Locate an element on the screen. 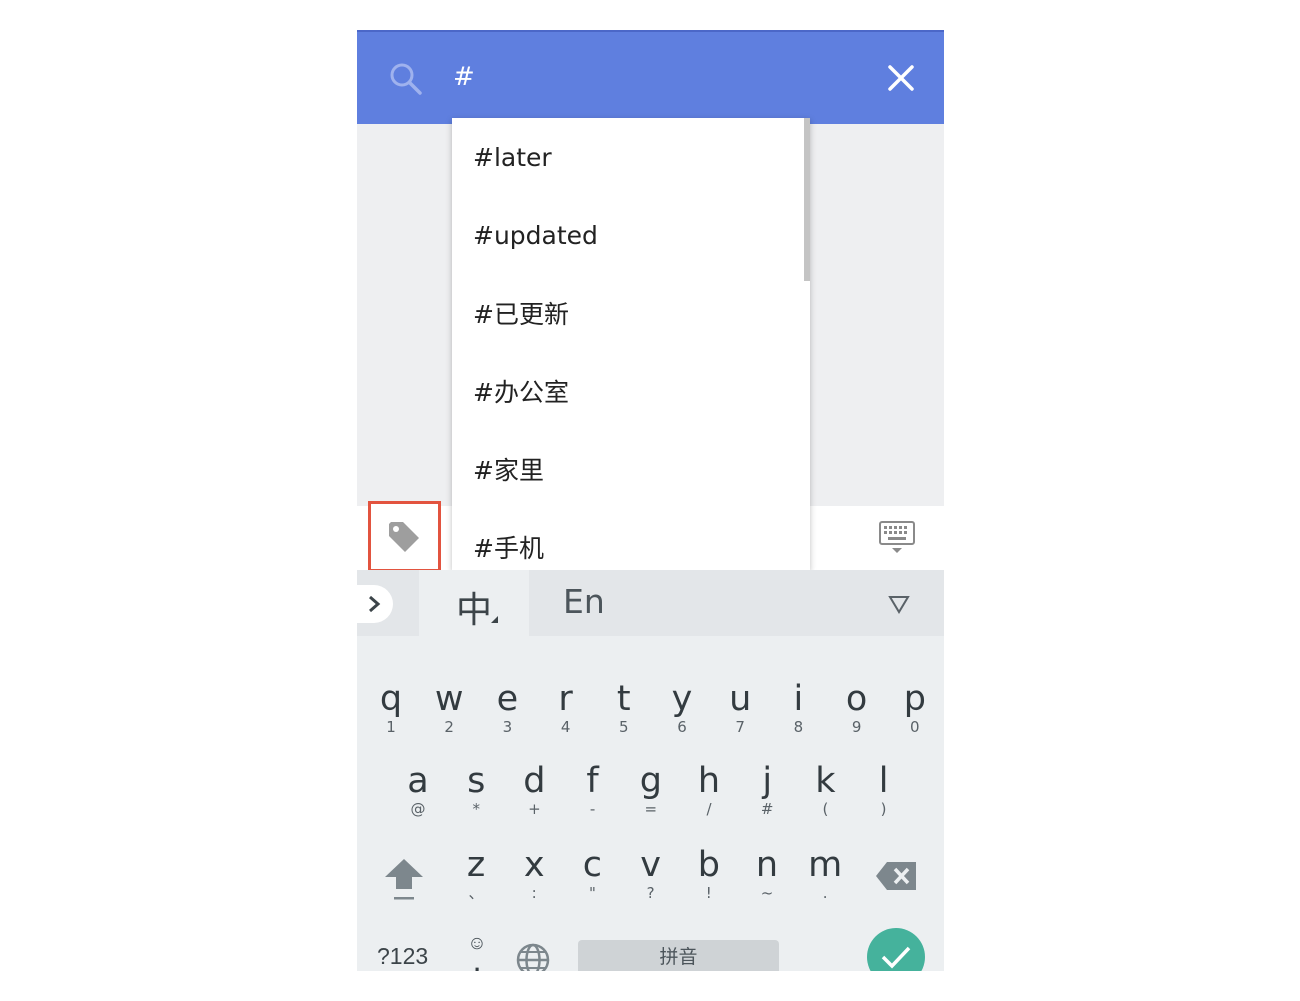  key-secondary-label: @ is located at coordinates (418, 809).